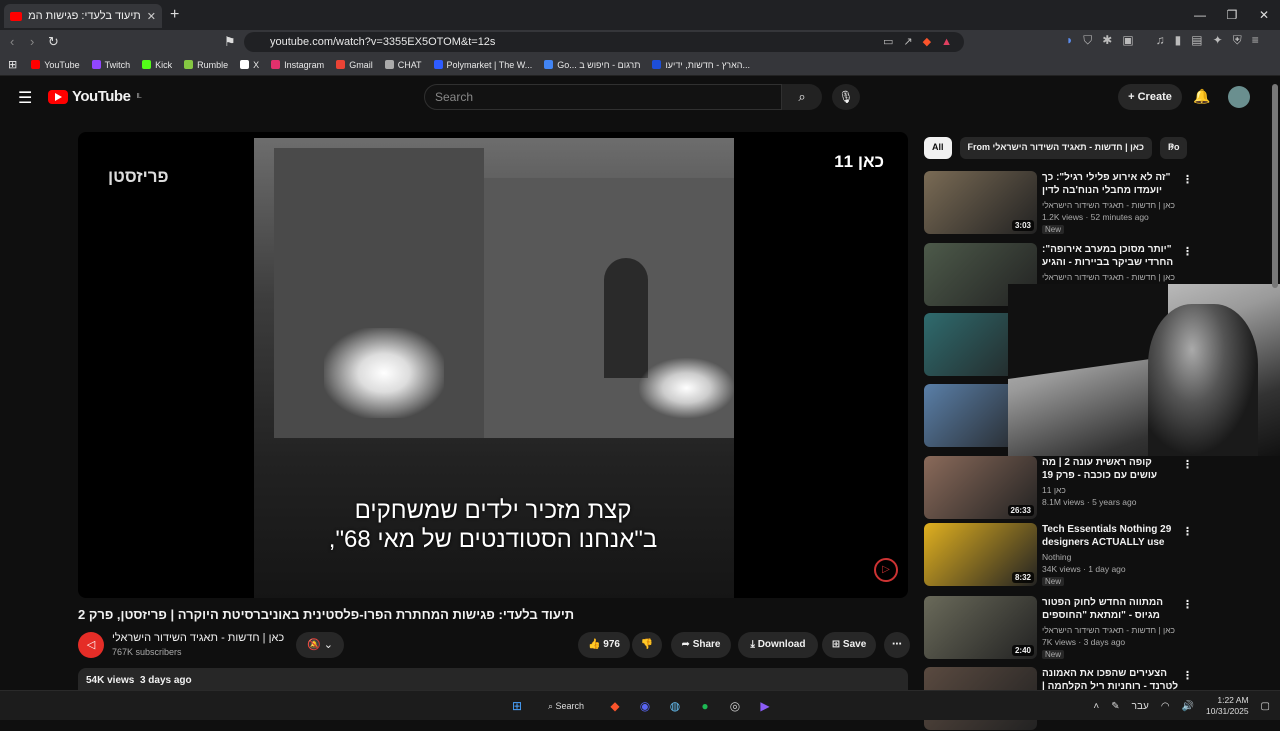 The width and height of the screenshot is (1280, 731). I want to click on subtitle-line-2: ב"אנחנו הסטודנטים של מאי 68",, so click(493, 539).